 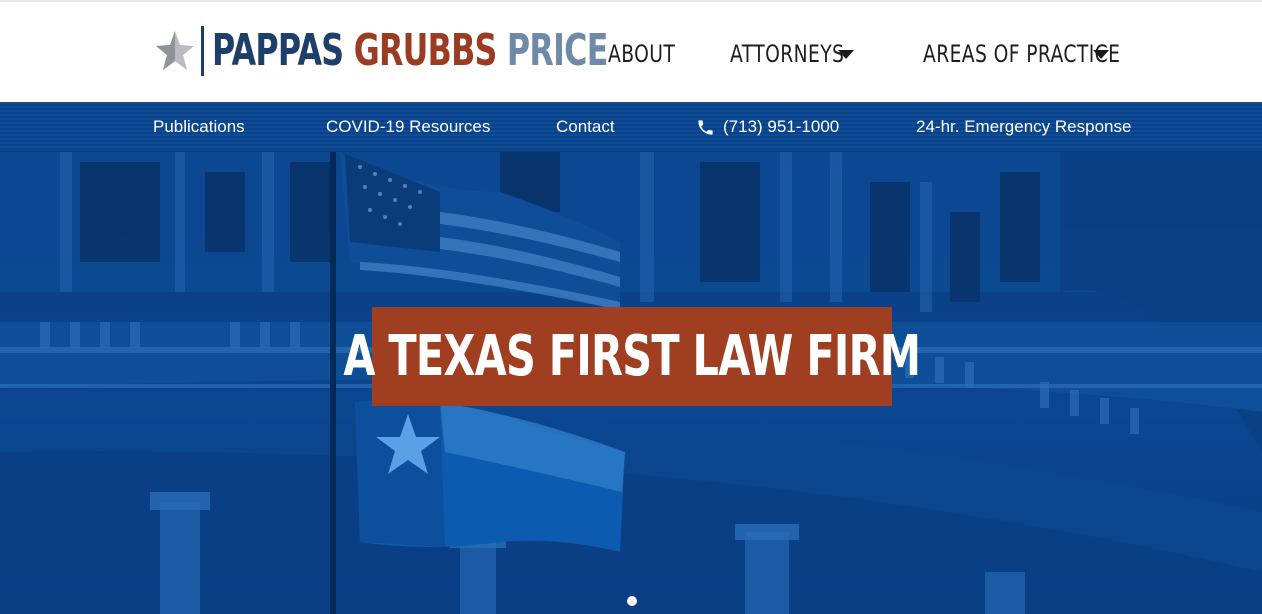 I want to click on link-contact: Contact, so click(x=585, y=127).